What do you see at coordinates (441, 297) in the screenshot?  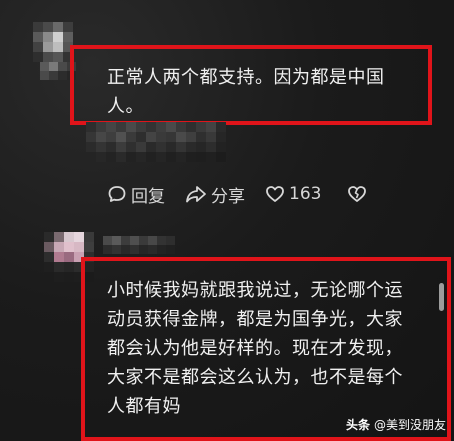 I see `scrollbar-thumb` at bounding box center [441, 297].